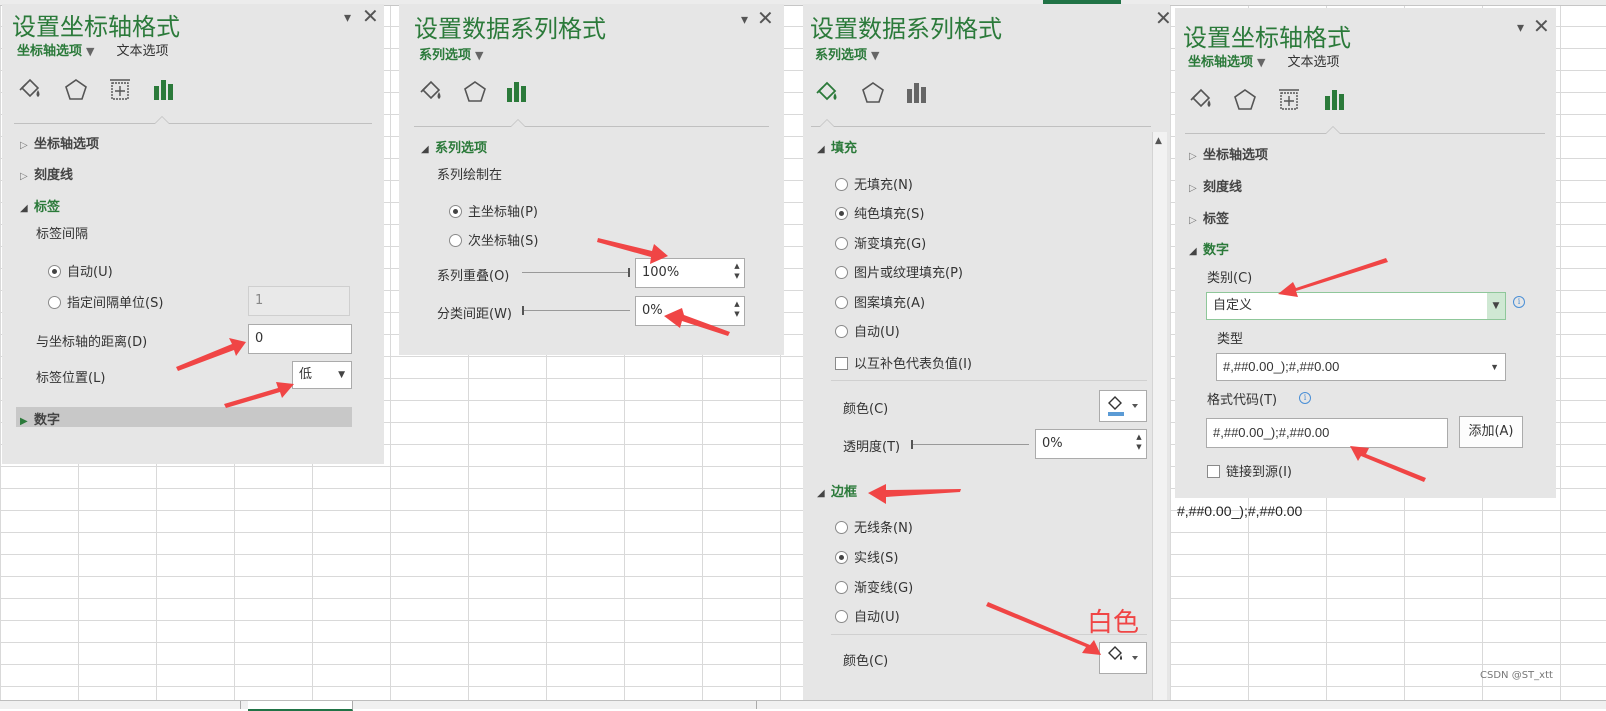 The height and width of the screenshot is (711, 1606). Describe the element at coordinates (1239, 511) in the screenshot. I see `cell-value: #,##0.00_);#,##0.00` at that location.